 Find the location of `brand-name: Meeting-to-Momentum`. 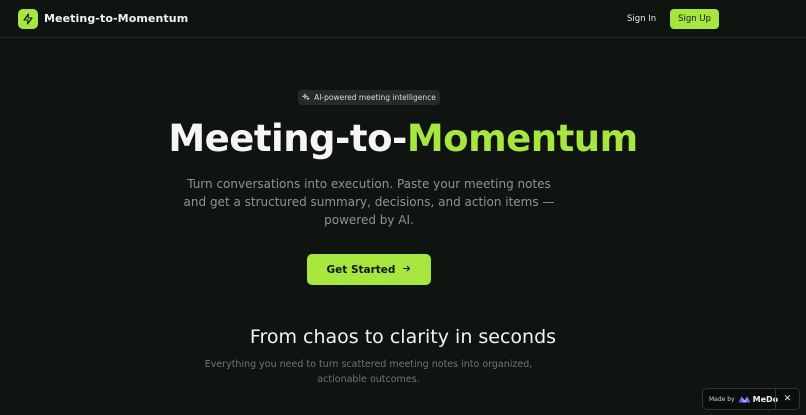

brand-name: Meeting-to-Momentum is located at coordinates (116, 18).